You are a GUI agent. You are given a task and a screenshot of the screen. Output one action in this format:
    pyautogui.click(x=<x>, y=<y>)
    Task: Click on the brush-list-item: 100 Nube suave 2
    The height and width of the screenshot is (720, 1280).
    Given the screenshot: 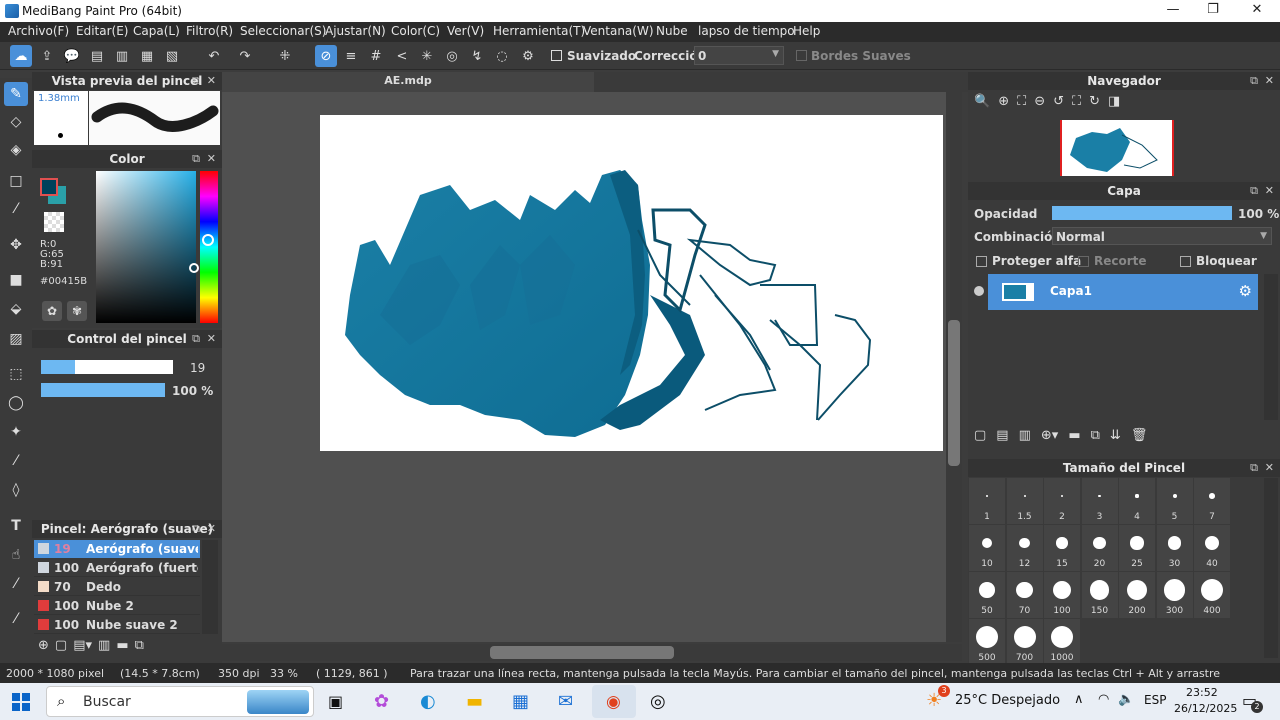 What is the action you would take?
    pyautogui.click(x=117, y=625)
    